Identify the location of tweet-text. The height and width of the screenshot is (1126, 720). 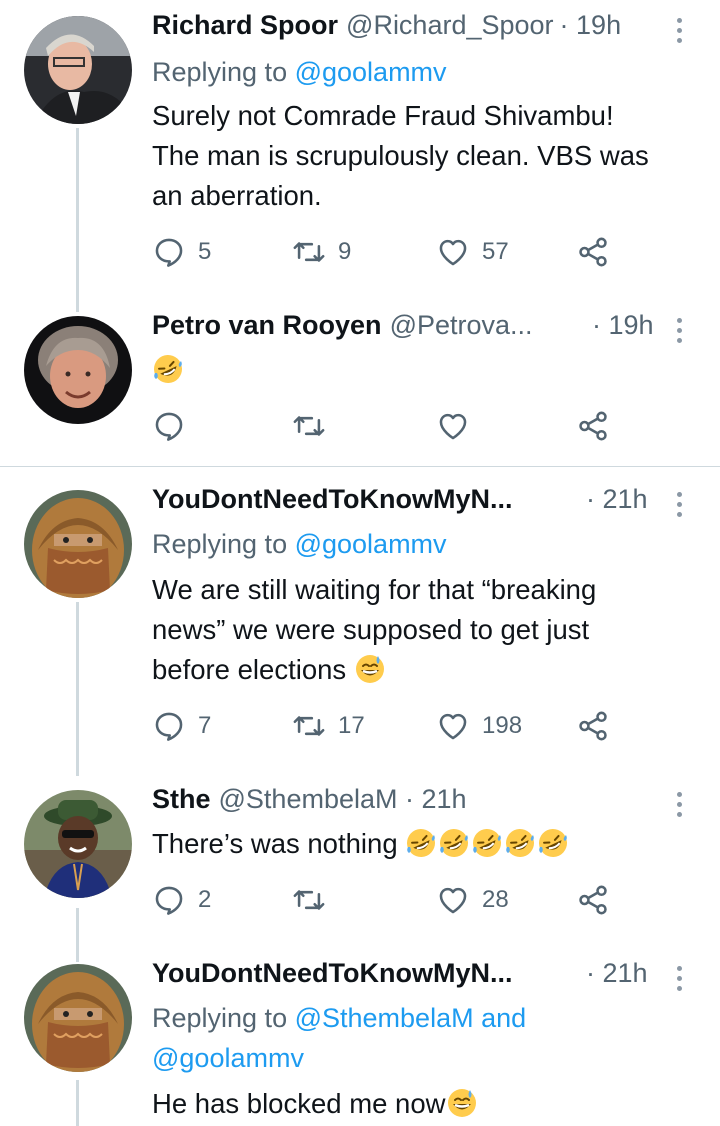
(422, 370).